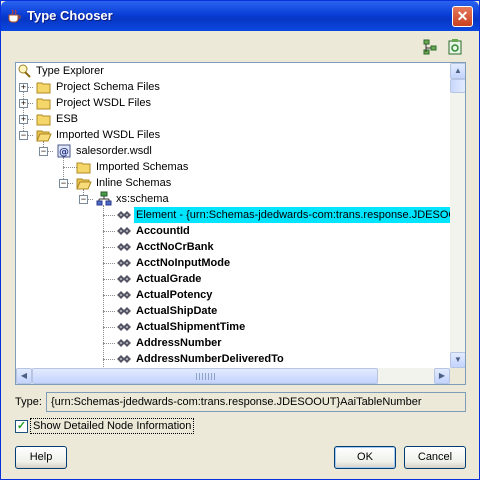 The image size is (480, 480). What do you see at coordinates (104, 198) in the screenshot?
I see `schema-icon` at bounding box center [104, 198].